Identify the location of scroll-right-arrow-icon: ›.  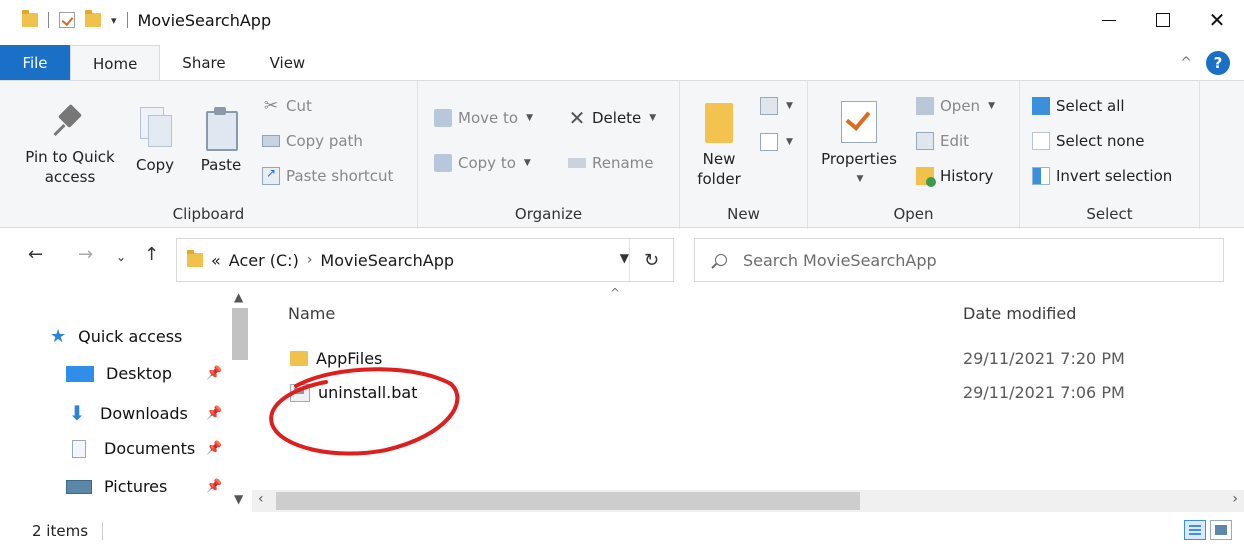
(1235, 499).